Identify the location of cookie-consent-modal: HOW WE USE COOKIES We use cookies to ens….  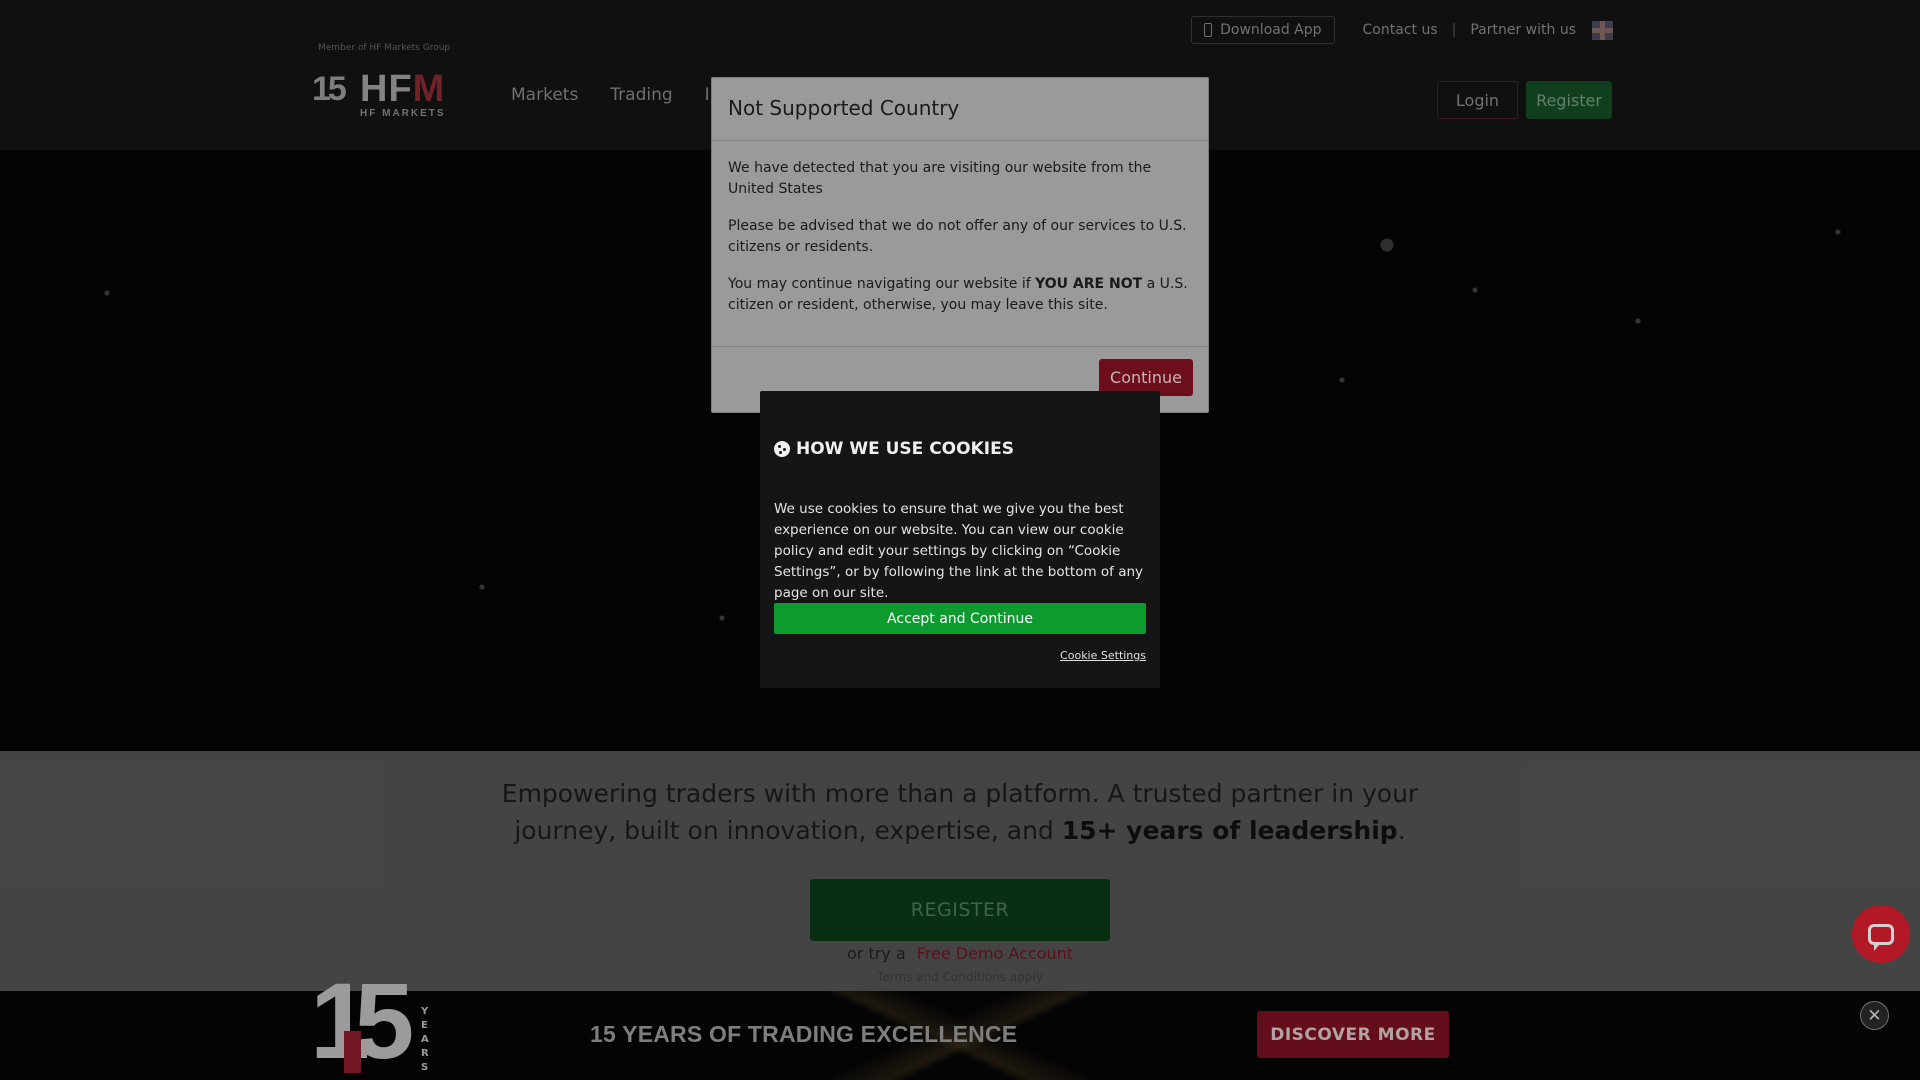
(960, 539).